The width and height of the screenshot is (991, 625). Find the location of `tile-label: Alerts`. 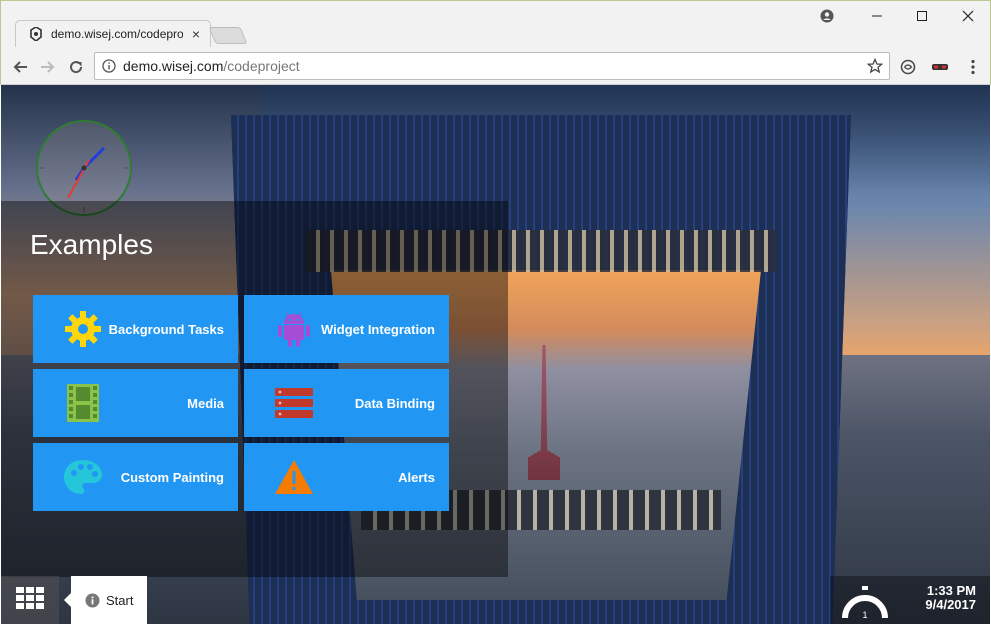

tile-label: Alerts is located at coordinates (416, 477).